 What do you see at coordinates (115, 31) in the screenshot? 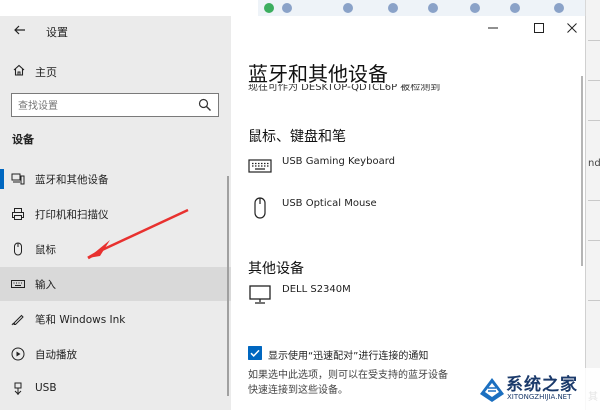
I see `title-row: 设置` at bounding box center [115, 31].